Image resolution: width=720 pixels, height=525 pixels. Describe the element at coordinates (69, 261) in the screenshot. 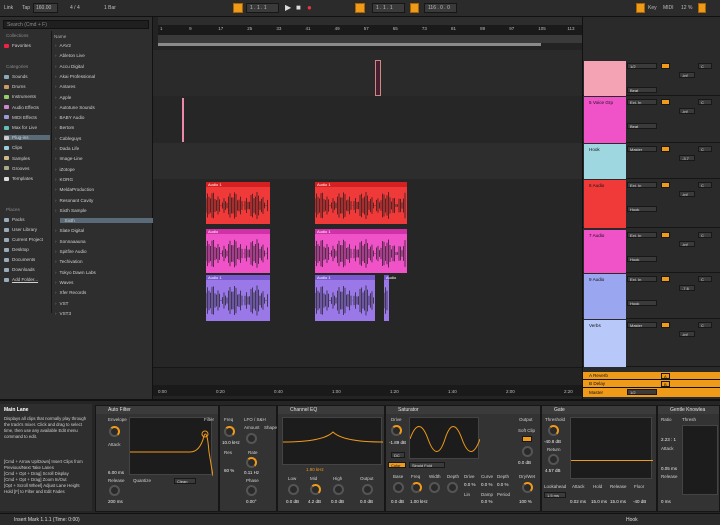

I see `browser-item: › Techivation` at that location.